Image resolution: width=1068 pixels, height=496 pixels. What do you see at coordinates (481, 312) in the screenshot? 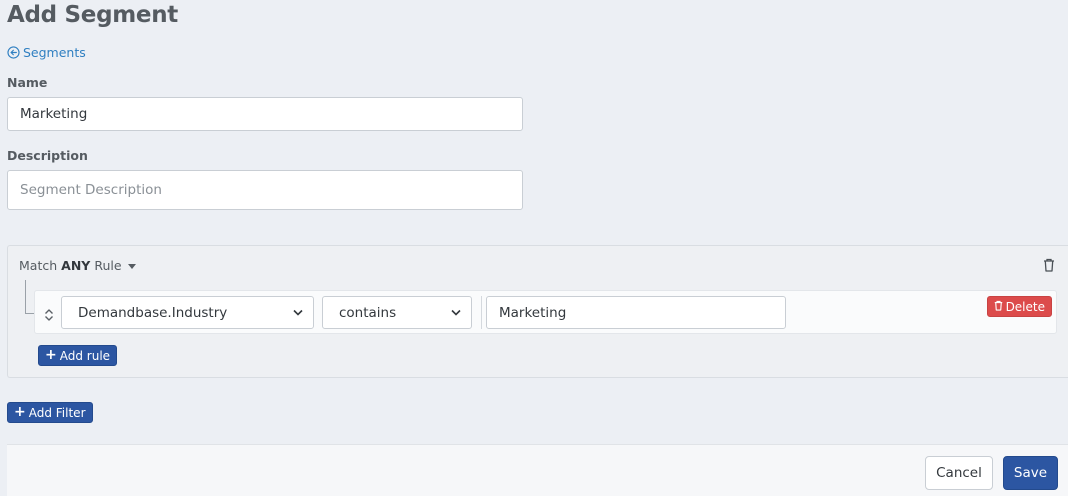
I see `rule-divider` at bounding box center [481, 312].